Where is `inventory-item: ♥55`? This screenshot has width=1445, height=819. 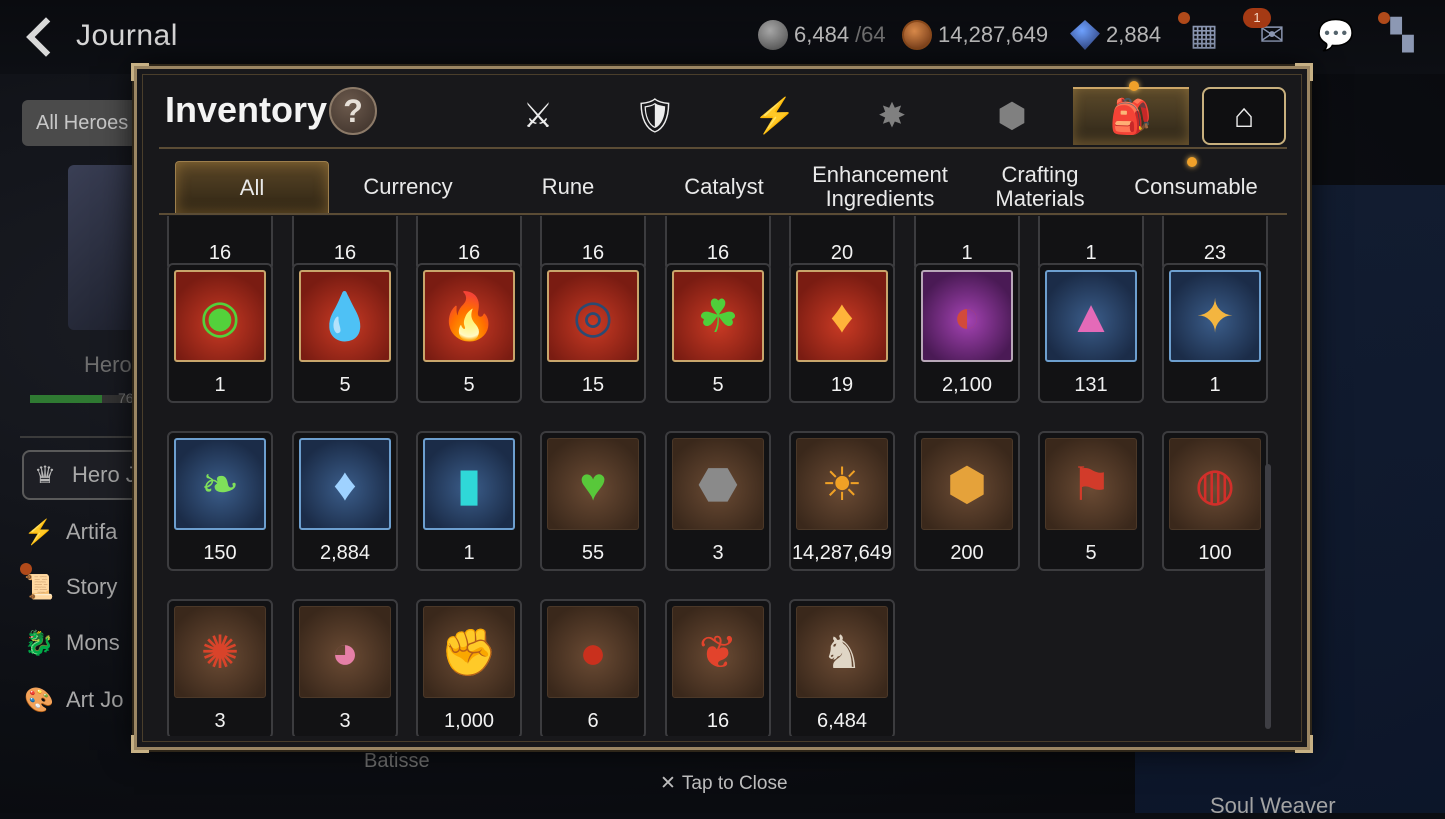
inventory-item: ♥55 is located at coordinates (593, 501).